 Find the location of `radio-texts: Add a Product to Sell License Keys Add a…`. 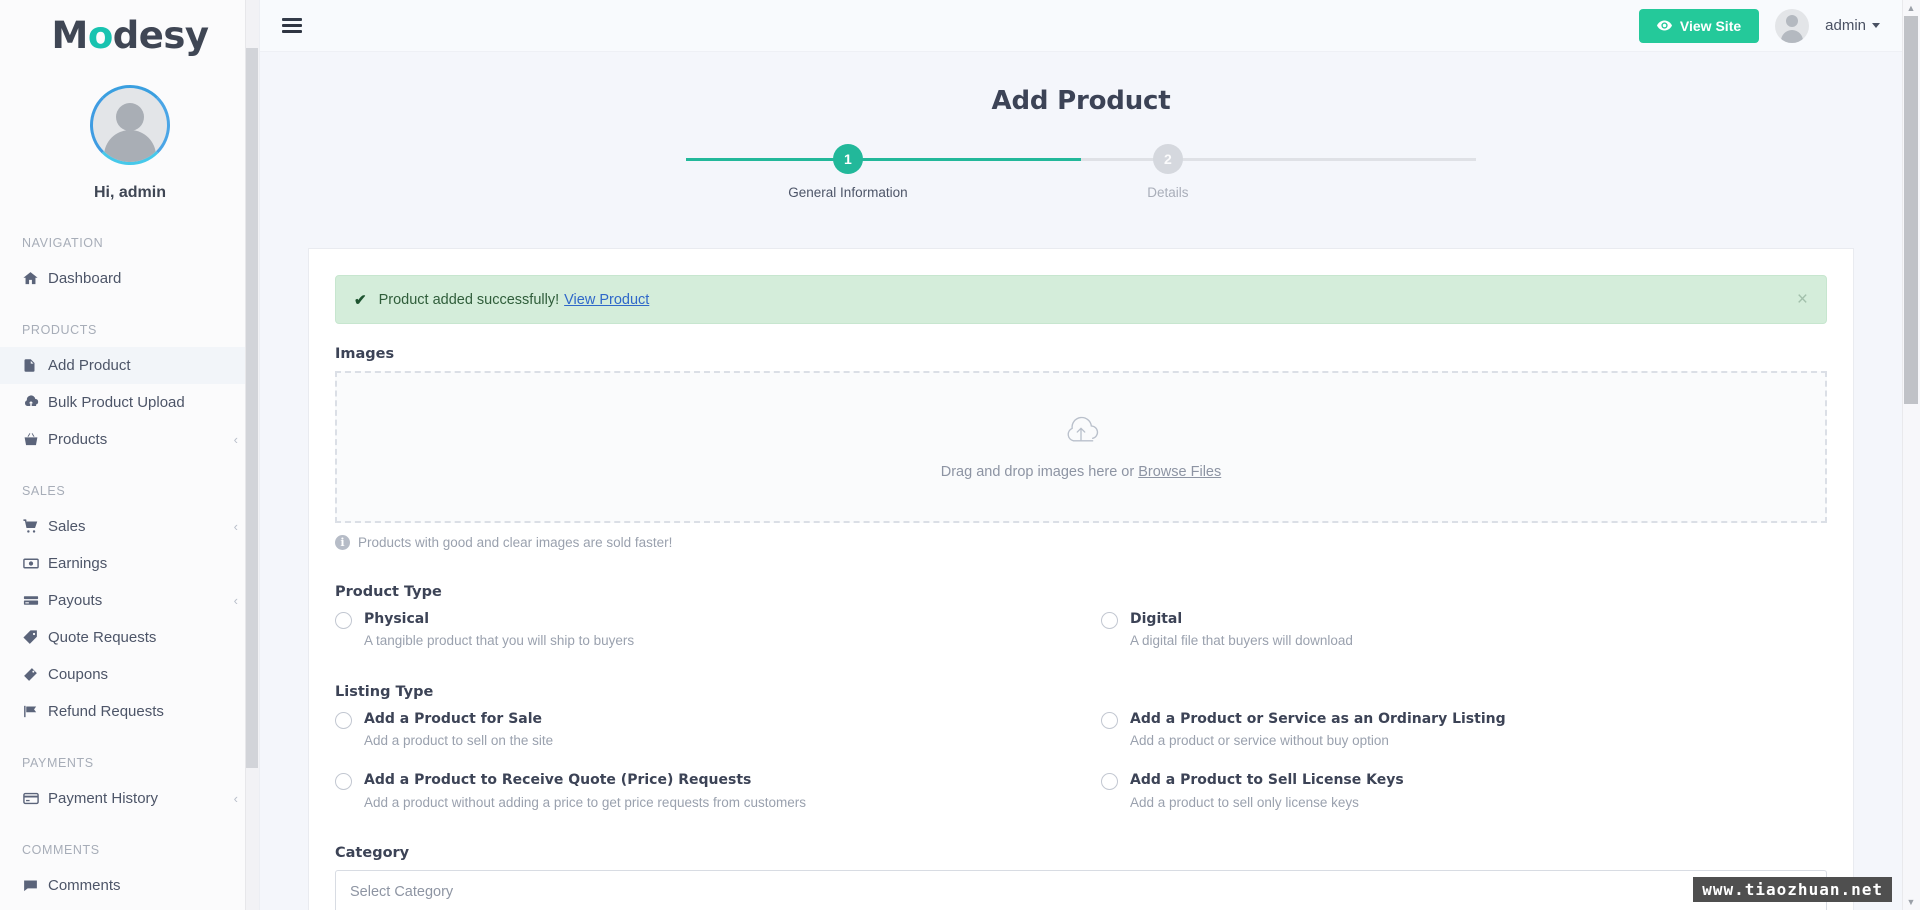

radio-texts: Add a Product to Sell License Keys Add a… is located at coordinates (1267, 791).